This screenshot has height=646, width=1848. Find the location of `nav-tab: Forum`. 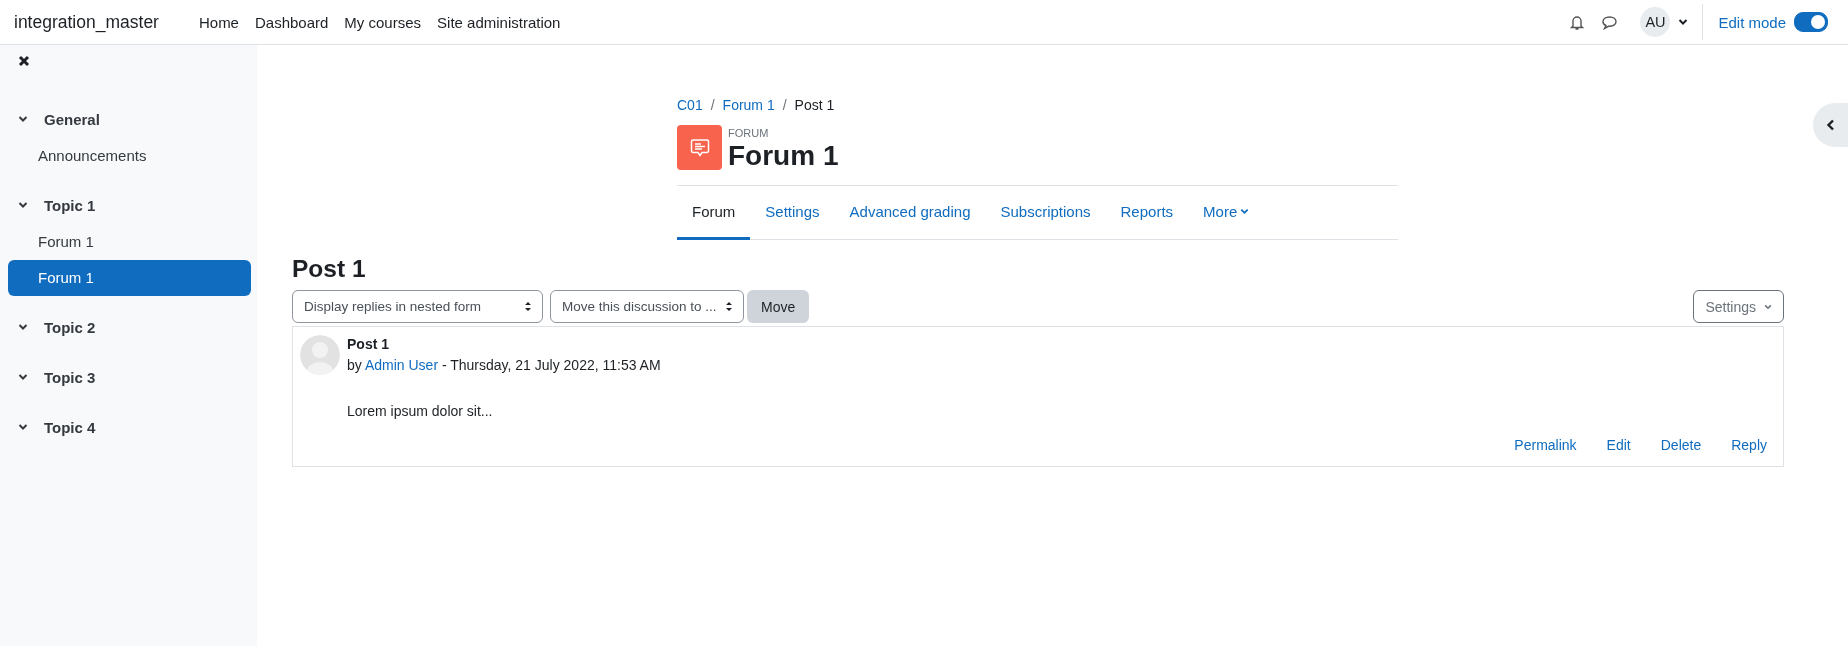

nav-tab: Forum is located at coordinates (714, 213).